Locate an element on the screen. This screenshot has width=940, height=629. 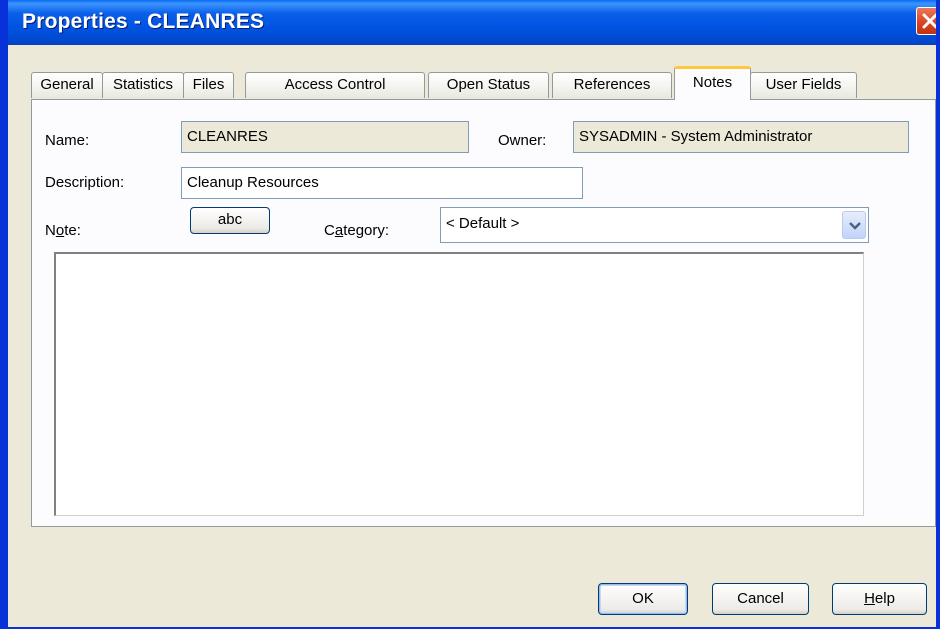
note-label-start: N is located at coordinates (50, 230).